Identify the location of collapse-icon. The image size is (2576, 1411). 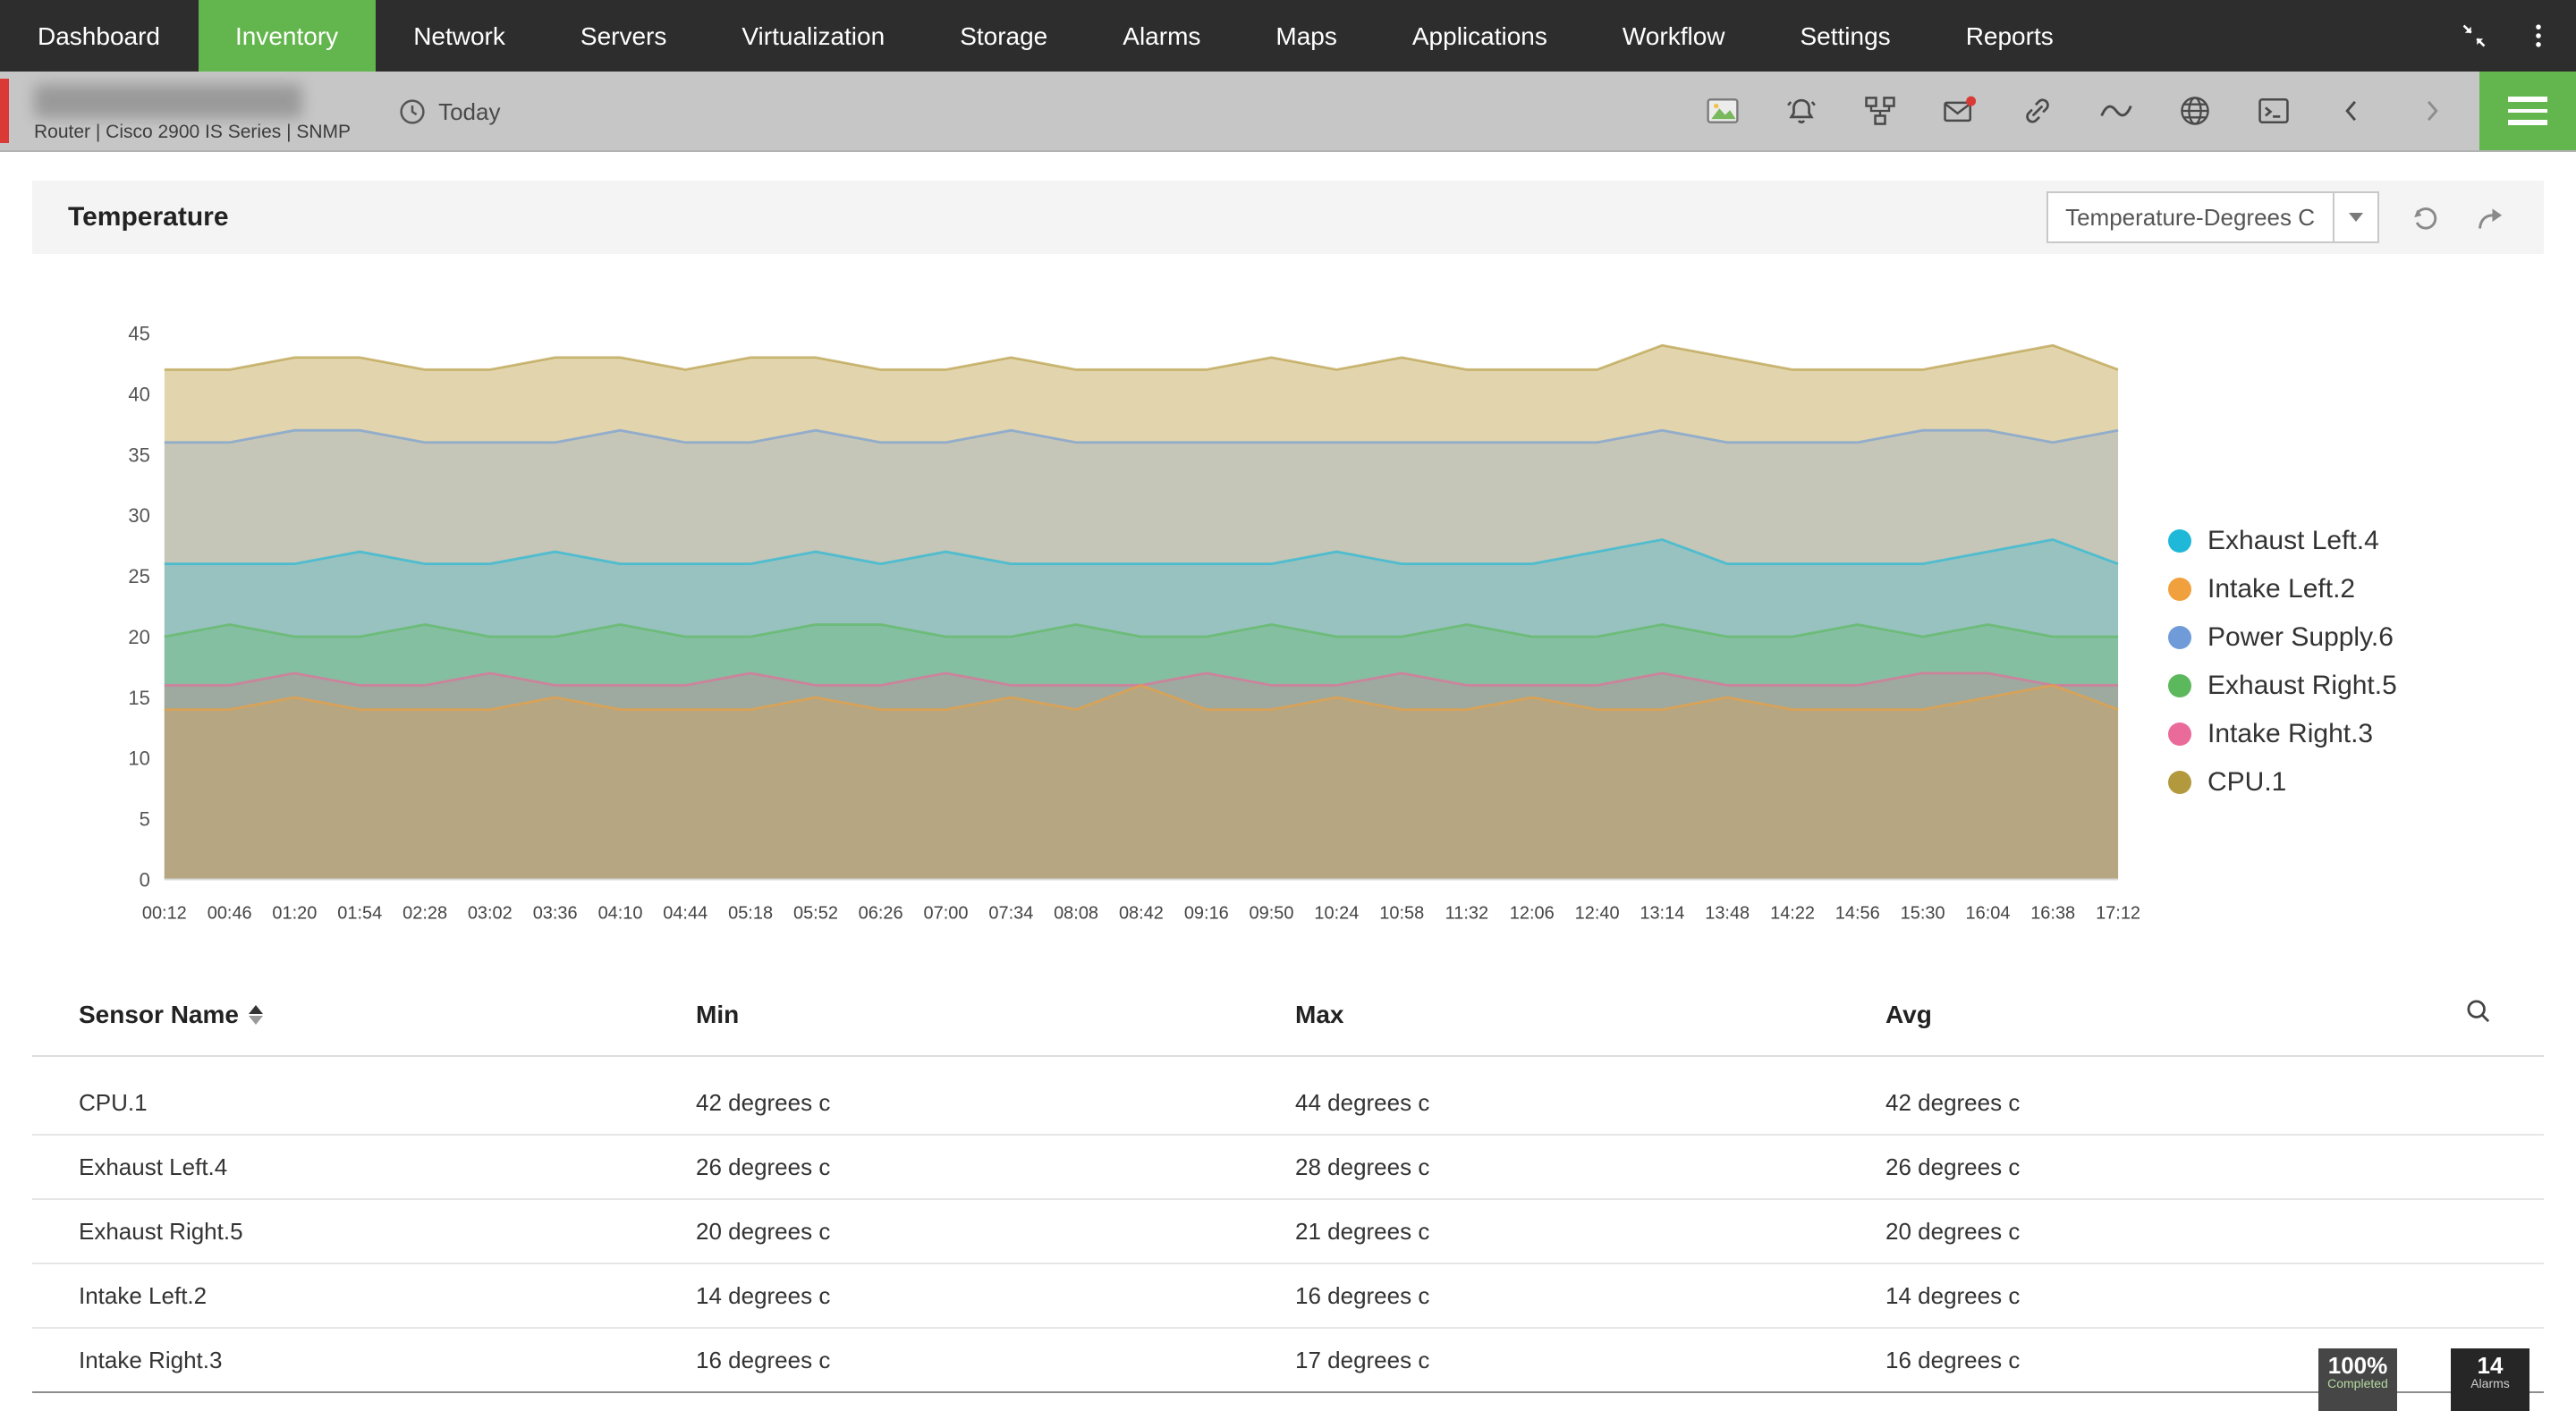
(2474, 35).